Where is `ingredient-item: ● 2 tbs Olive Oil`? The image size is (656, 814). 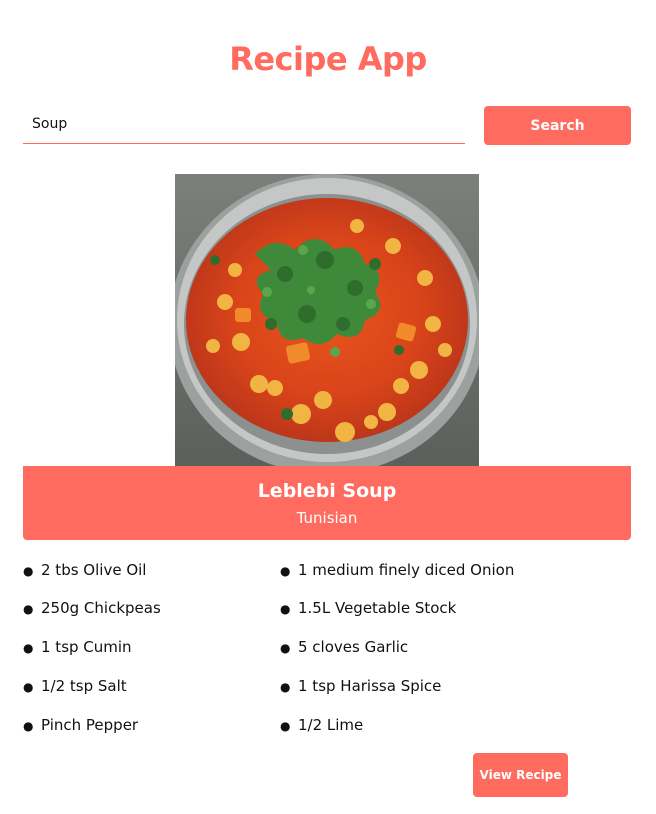
ingredient-item: ● 2 tbs Olive Oil is located at coordinates (85, 570).